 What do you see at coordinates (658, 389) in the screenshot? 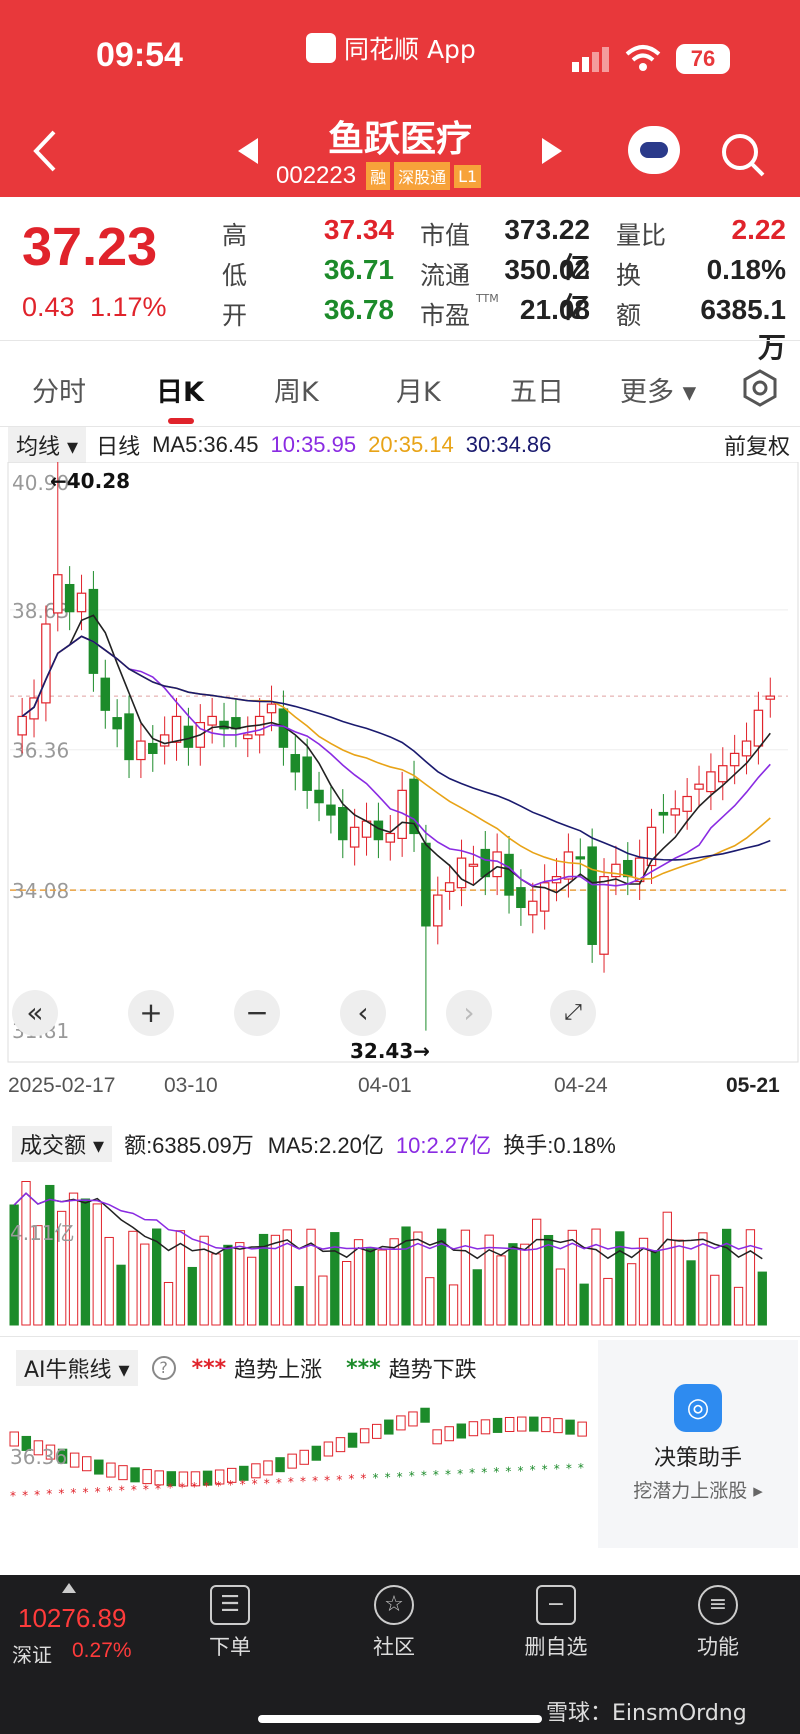
I see `tab-5: 更多 ▾` at bounding box center [658, 389].